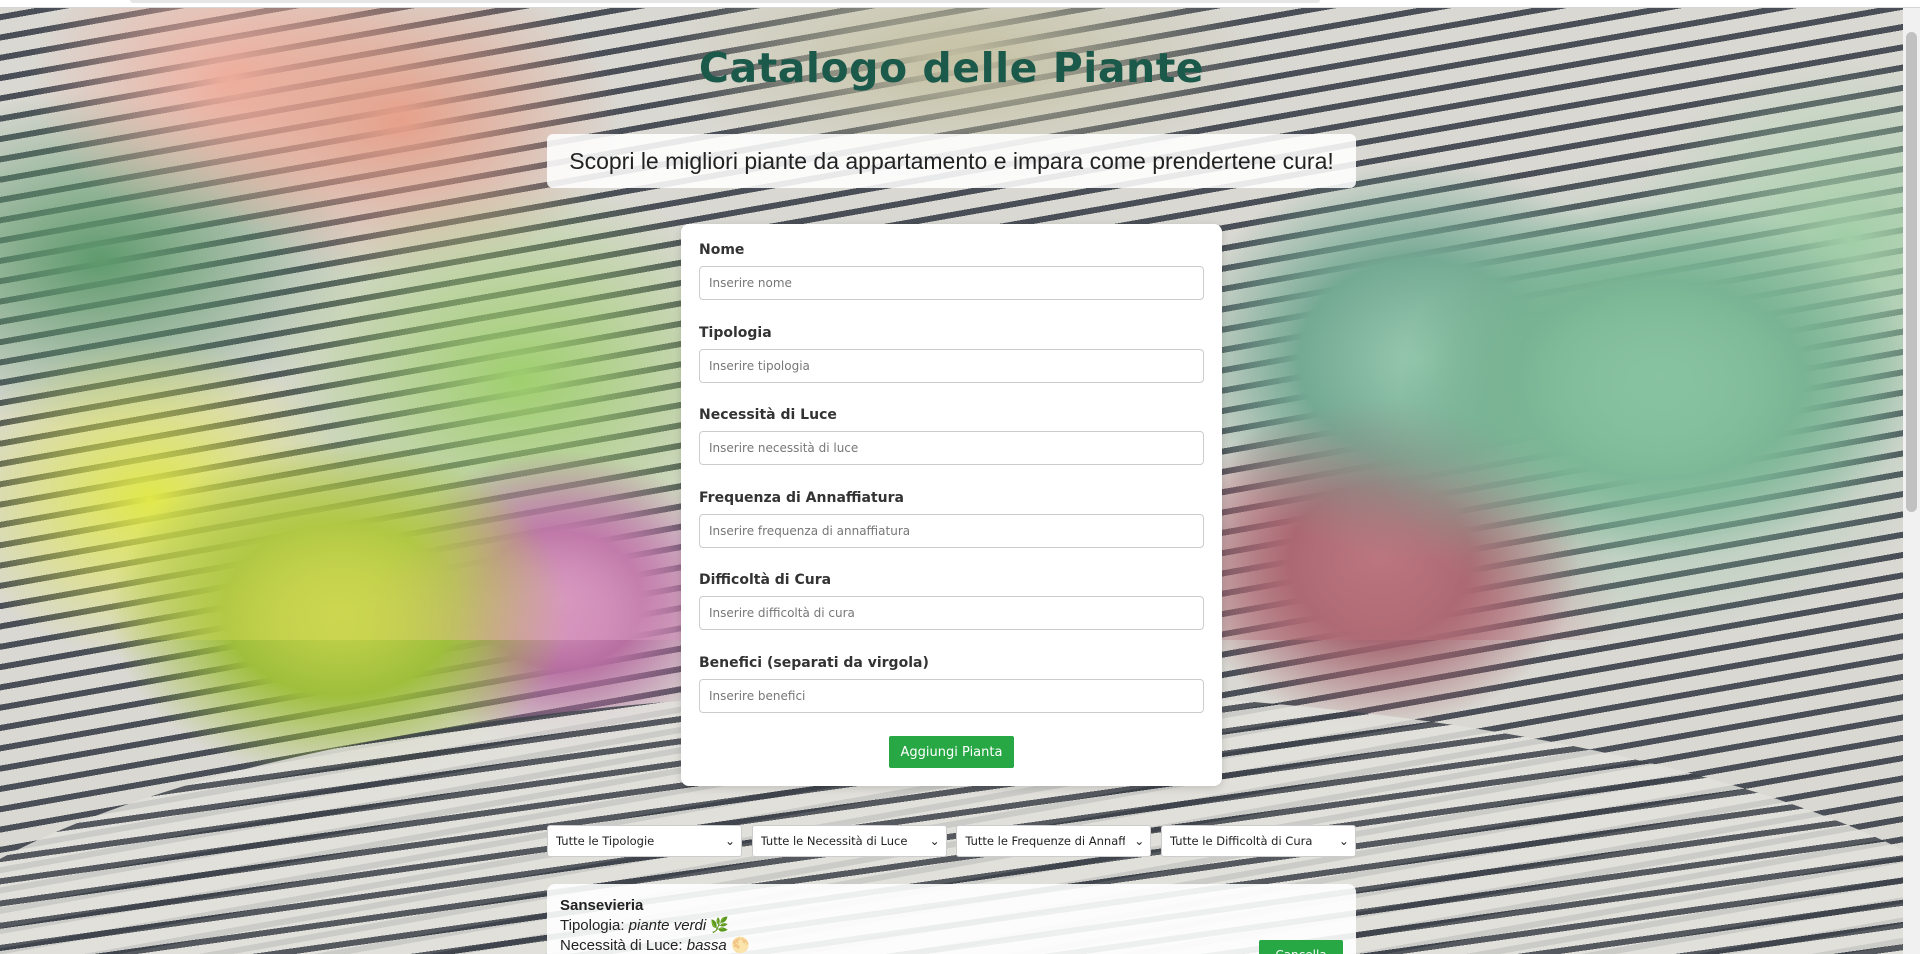 Image resolution: width=1920 pixels, height=954 pixels. What do you see at coordinates (605, 841) in the screenshot?
I see `filter-type-value: Tutte le Tipologie` at bounding box center [605, 841].